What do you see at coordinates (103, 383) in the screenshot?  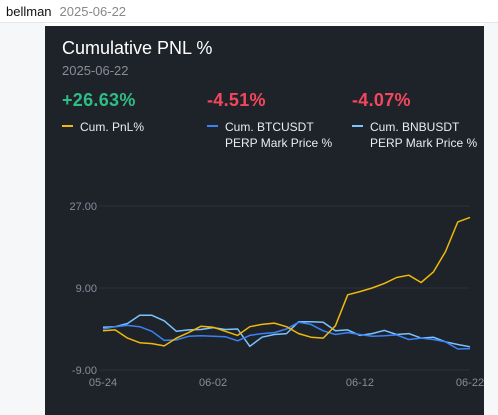 I see `x-tick-label-0: 05-24` at bounding box center [103, 383].